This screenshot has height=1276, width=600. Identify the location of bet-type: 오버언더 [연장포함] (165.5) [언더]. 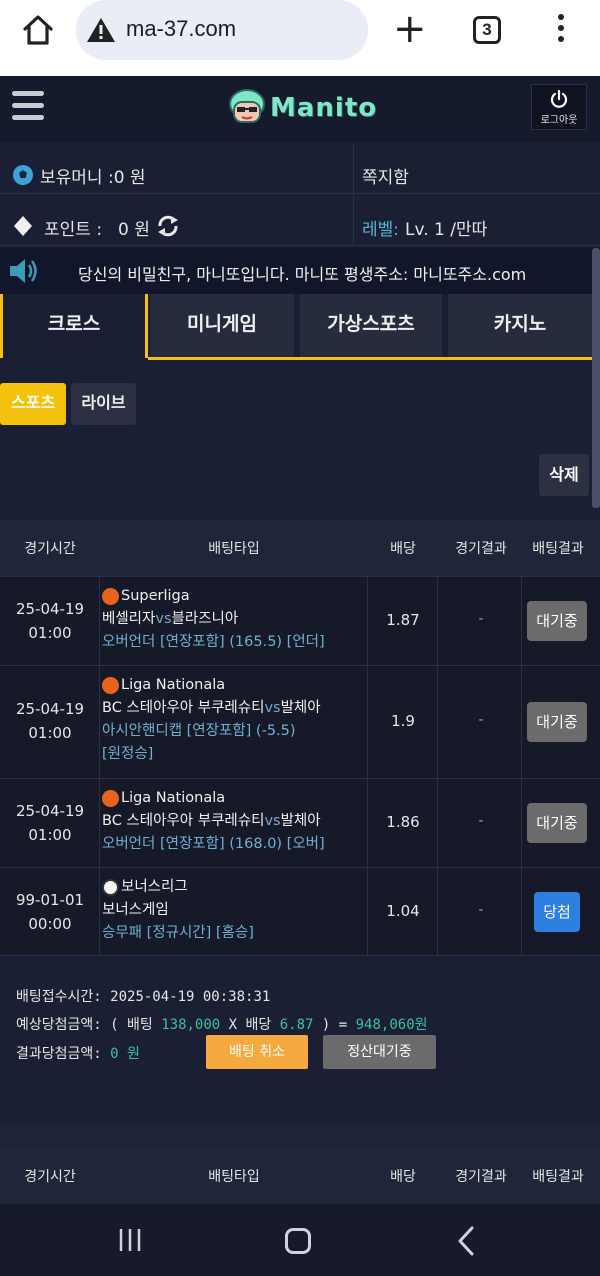
(213, 642).